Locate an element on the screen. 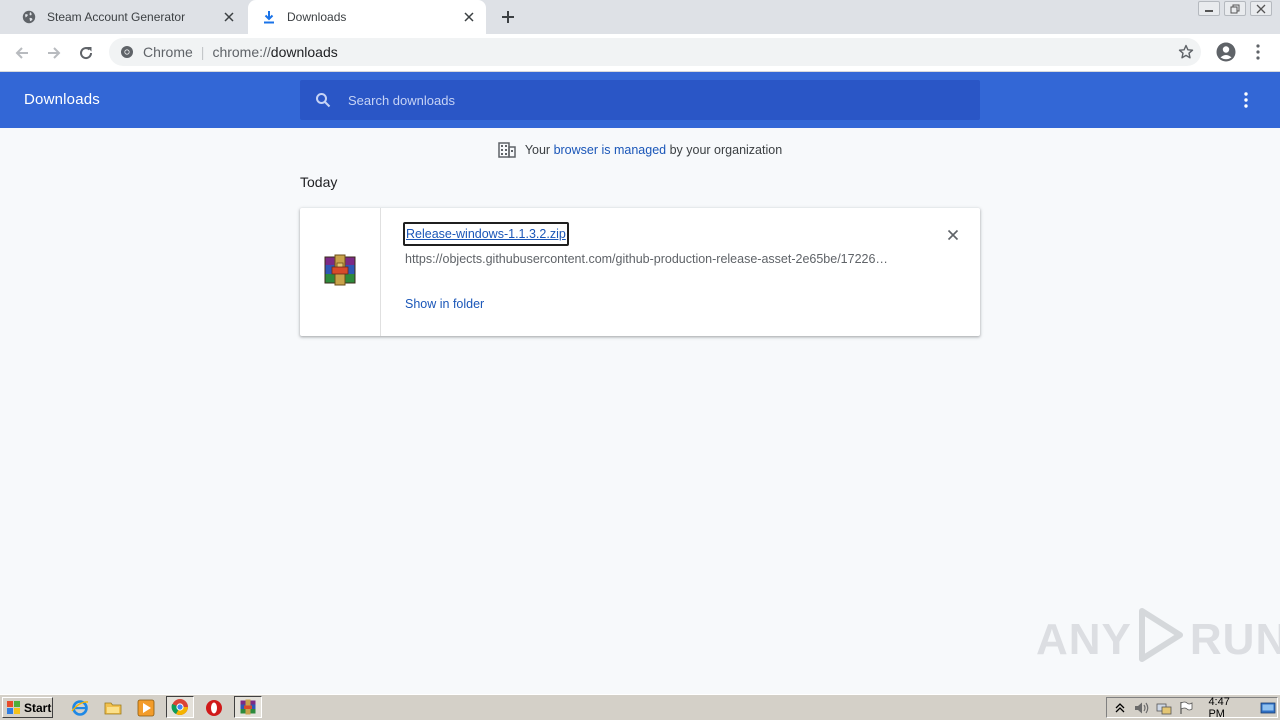  file-icon-column is located at coordinates (340, 272).